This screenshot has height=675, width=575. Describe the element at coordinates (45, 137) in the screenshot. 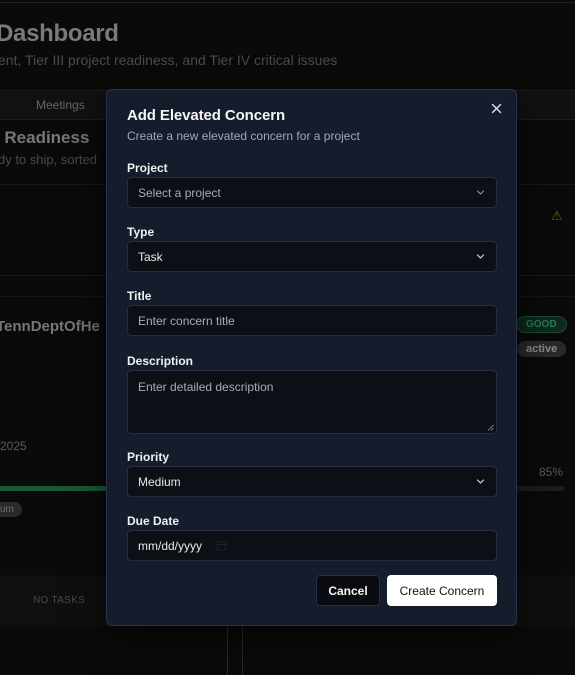

I see `section-title: t Readiness` at that location.